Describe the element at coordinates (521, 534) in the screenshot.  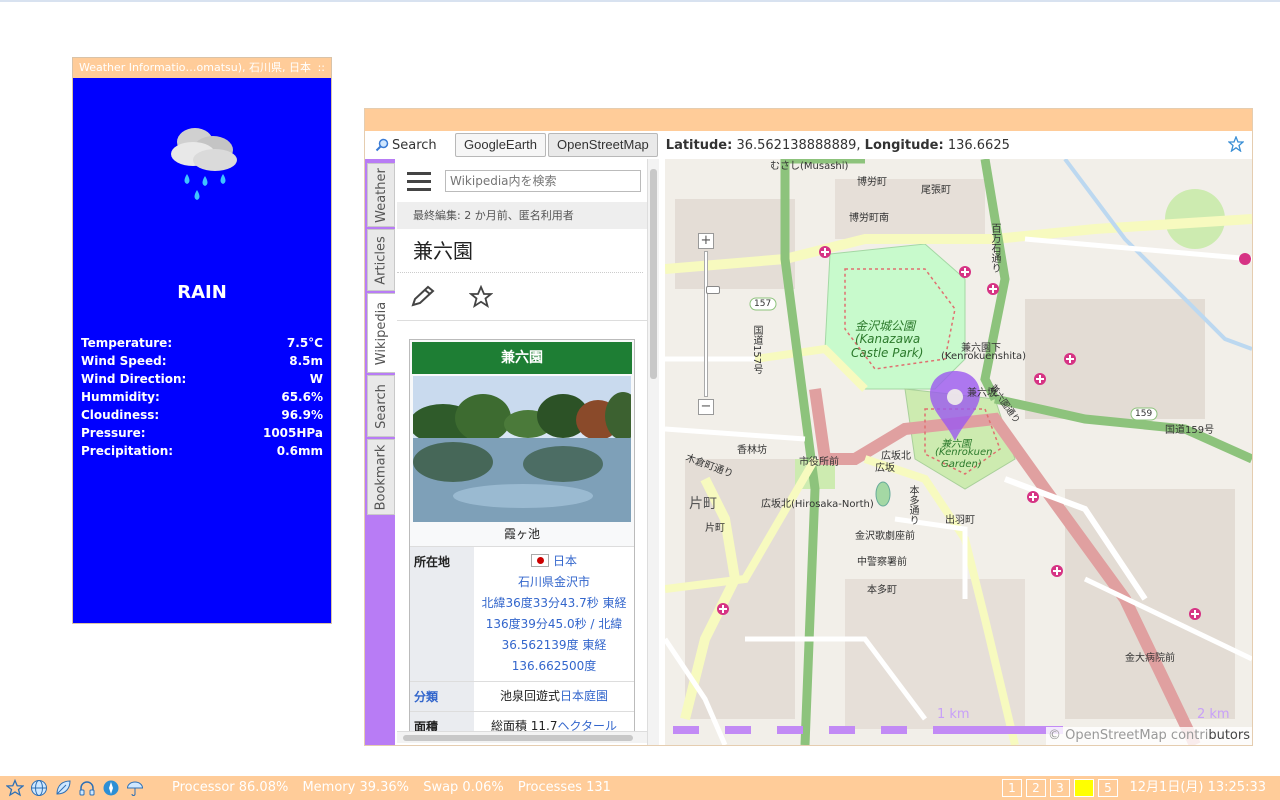
I see `photo-caption: 霞ヶ池` at that location.